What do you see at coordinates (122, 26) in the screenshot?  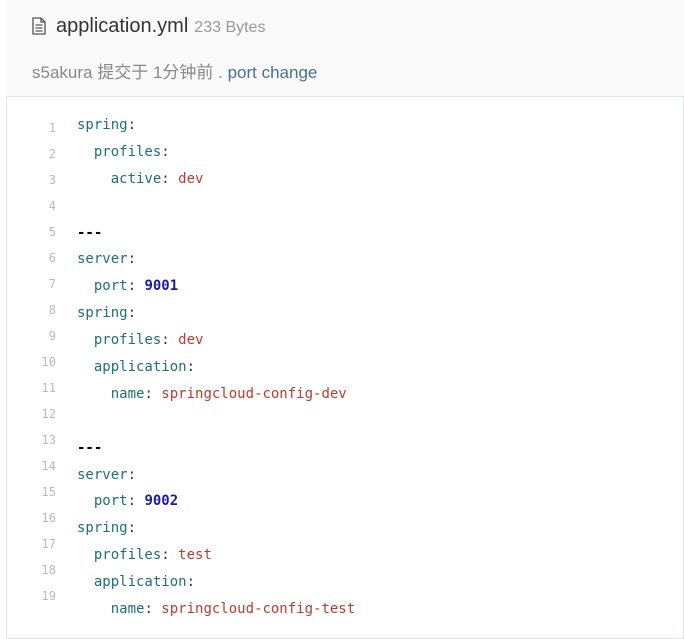 I see `file-name: application.yml` at bounding box center [122, 26].